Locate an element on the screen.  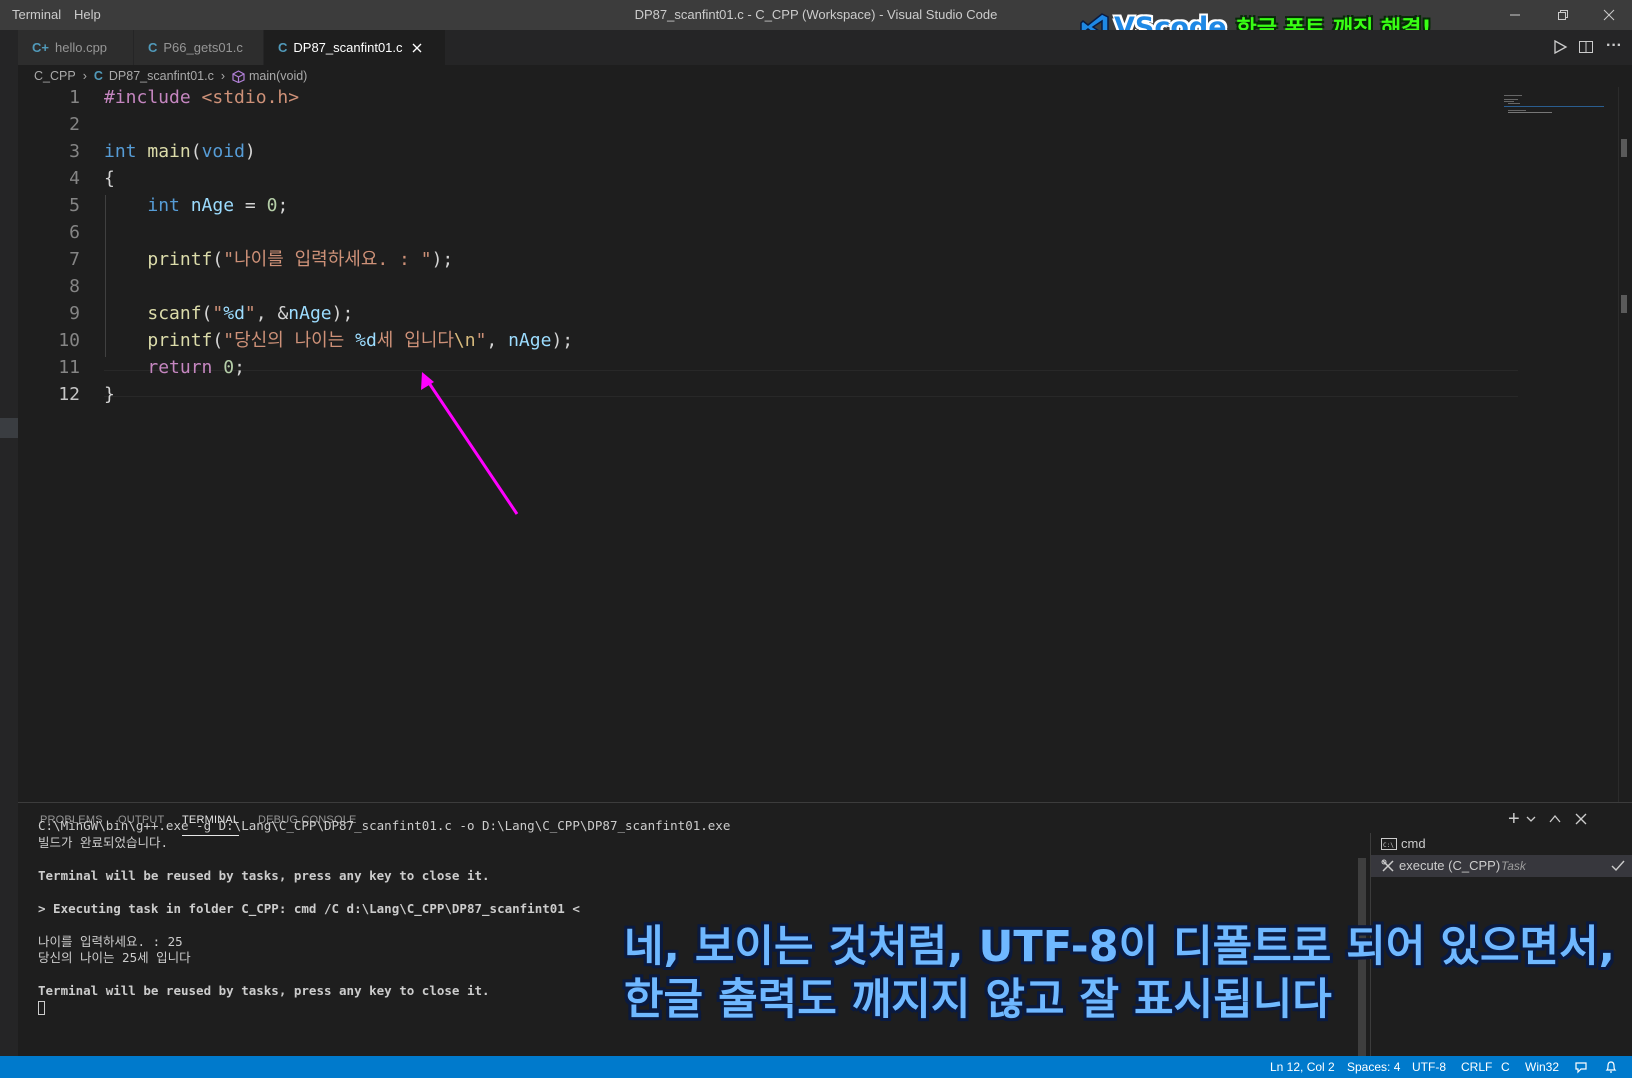
annotation-arrow is located at coordinates (472, 447).